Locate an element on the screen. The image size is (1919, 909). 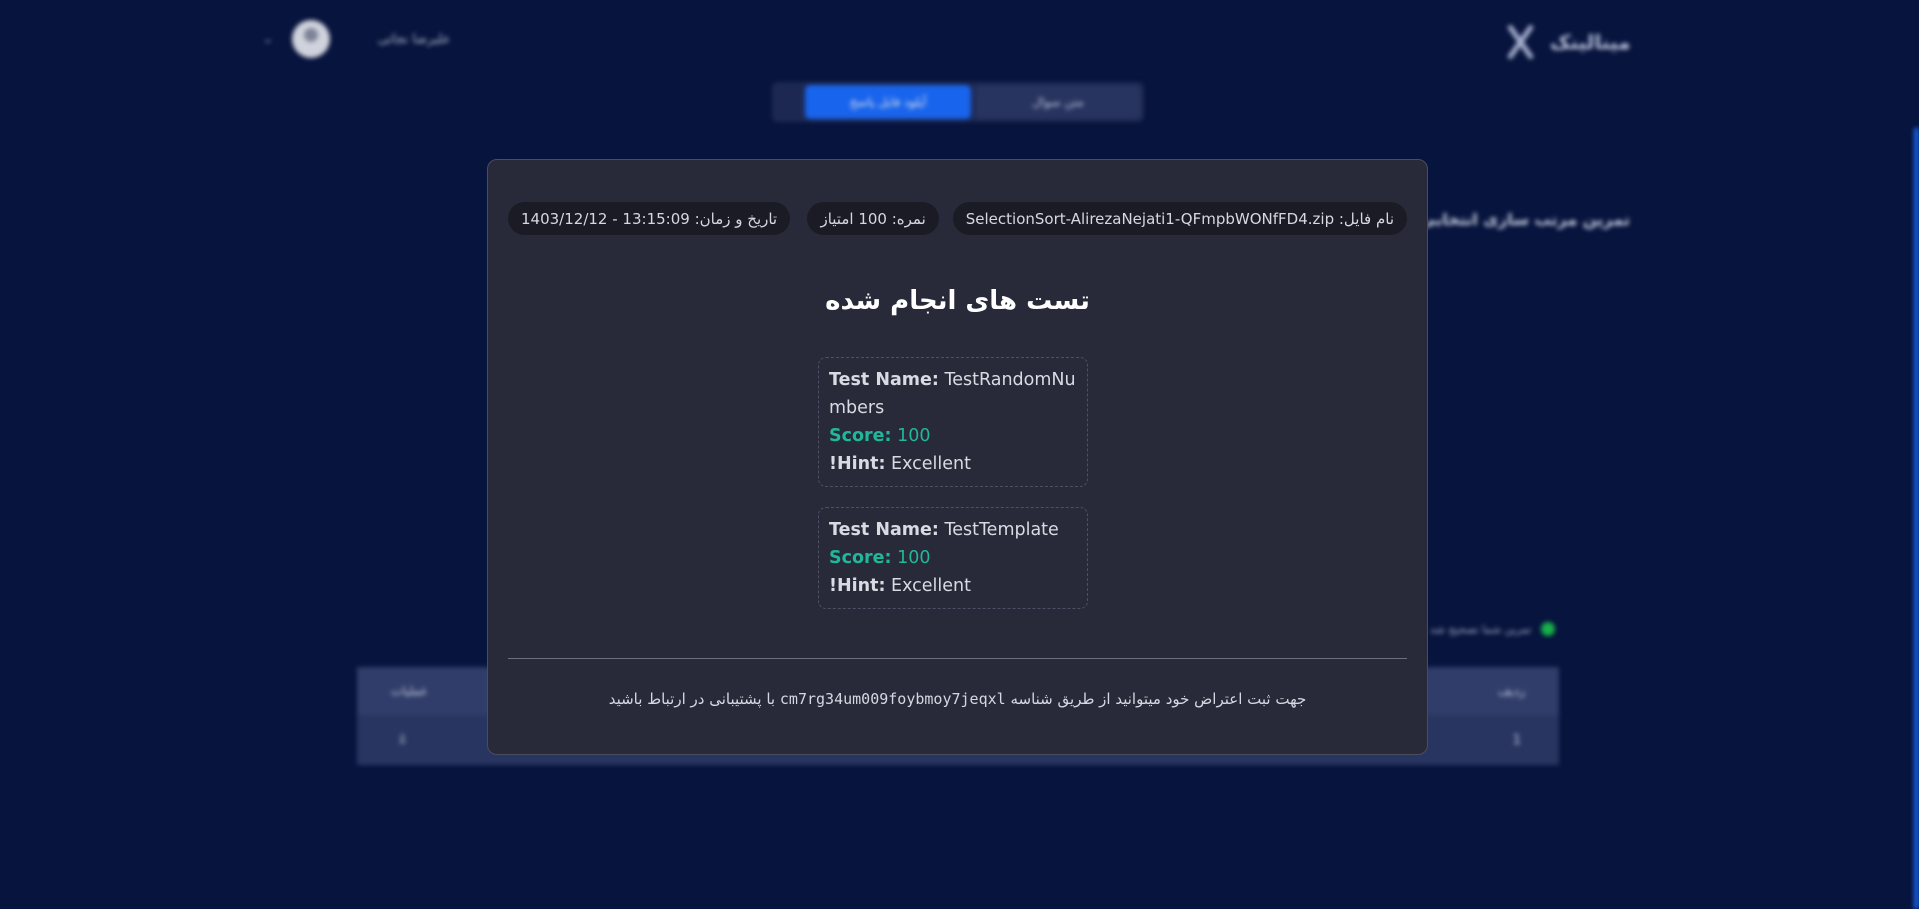
tab-bar: آپلود فایل پاسخ متن سوال is located at coordinates (958, 102).